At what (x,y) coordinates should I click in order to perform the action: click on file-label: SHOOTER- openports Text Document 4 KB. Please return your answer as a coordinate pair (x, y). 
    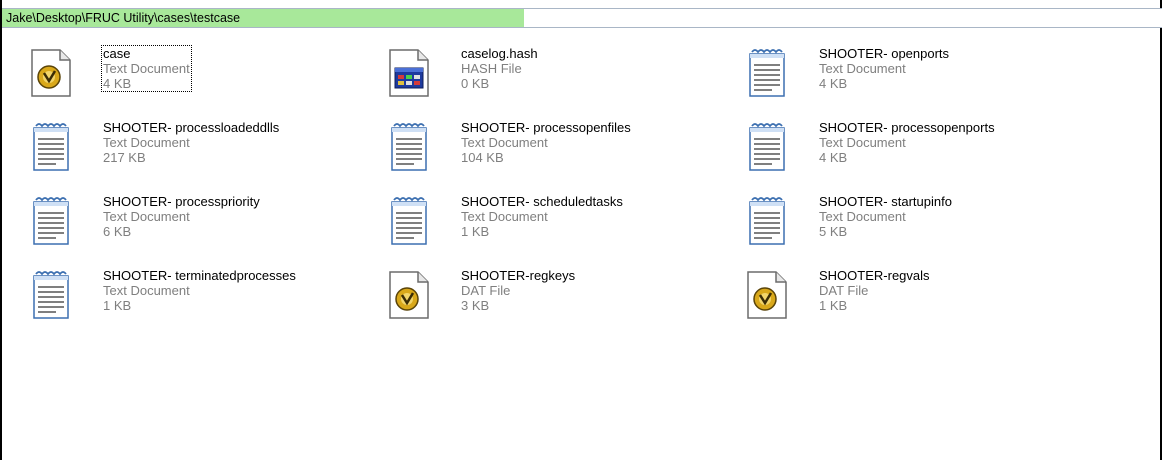
    Looking at the image, I should click on (884, 68).